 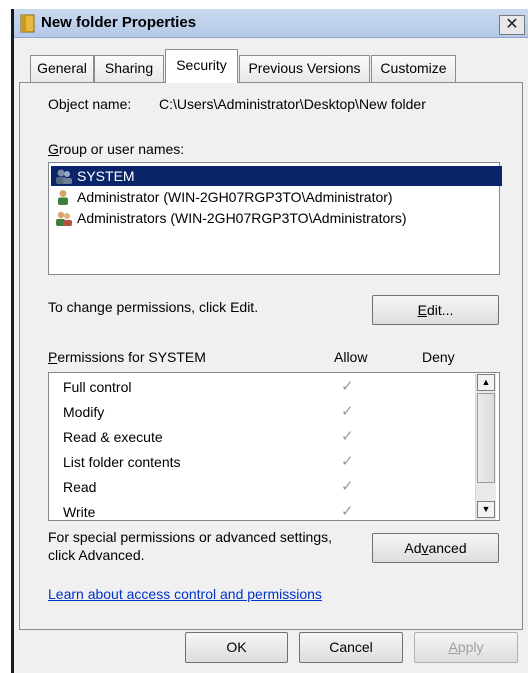 I want to click on advanced-button: Advanced, so click(x=435, y=548).